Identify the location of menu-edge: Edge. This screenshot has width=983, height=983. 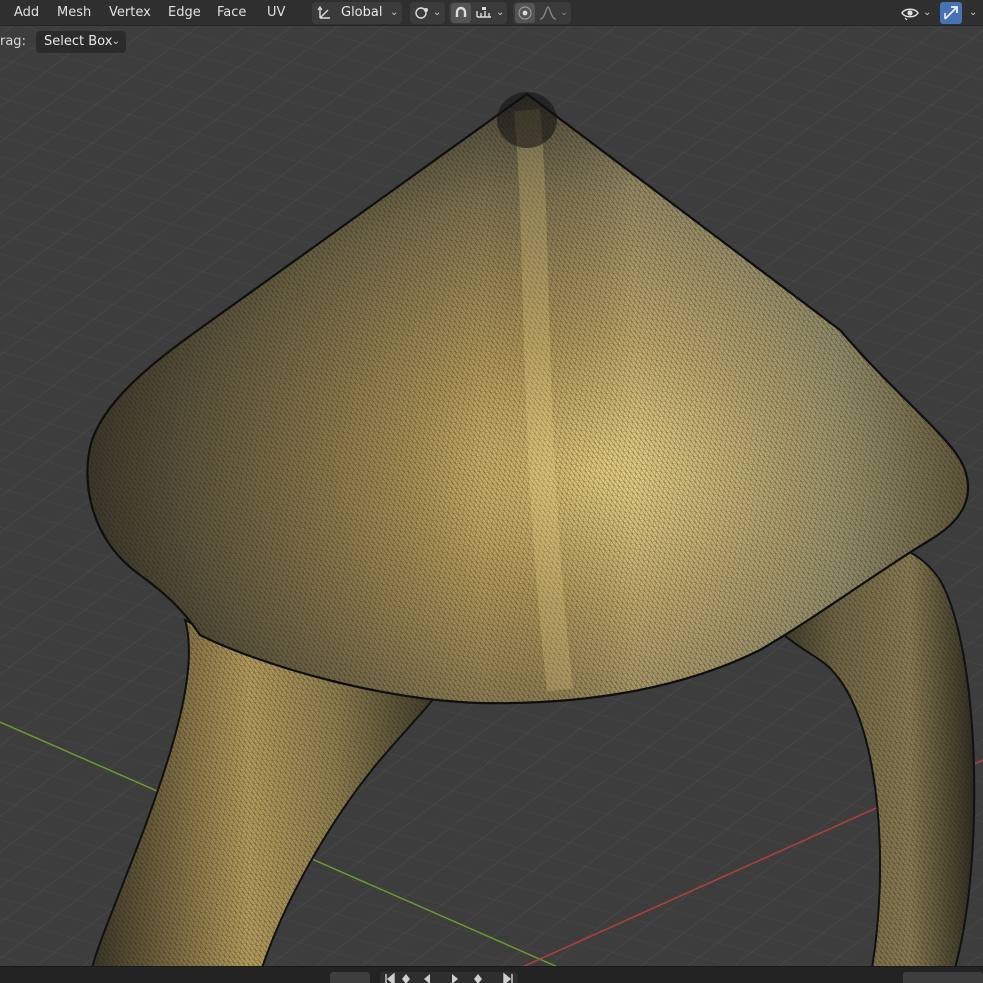
(184, 13).